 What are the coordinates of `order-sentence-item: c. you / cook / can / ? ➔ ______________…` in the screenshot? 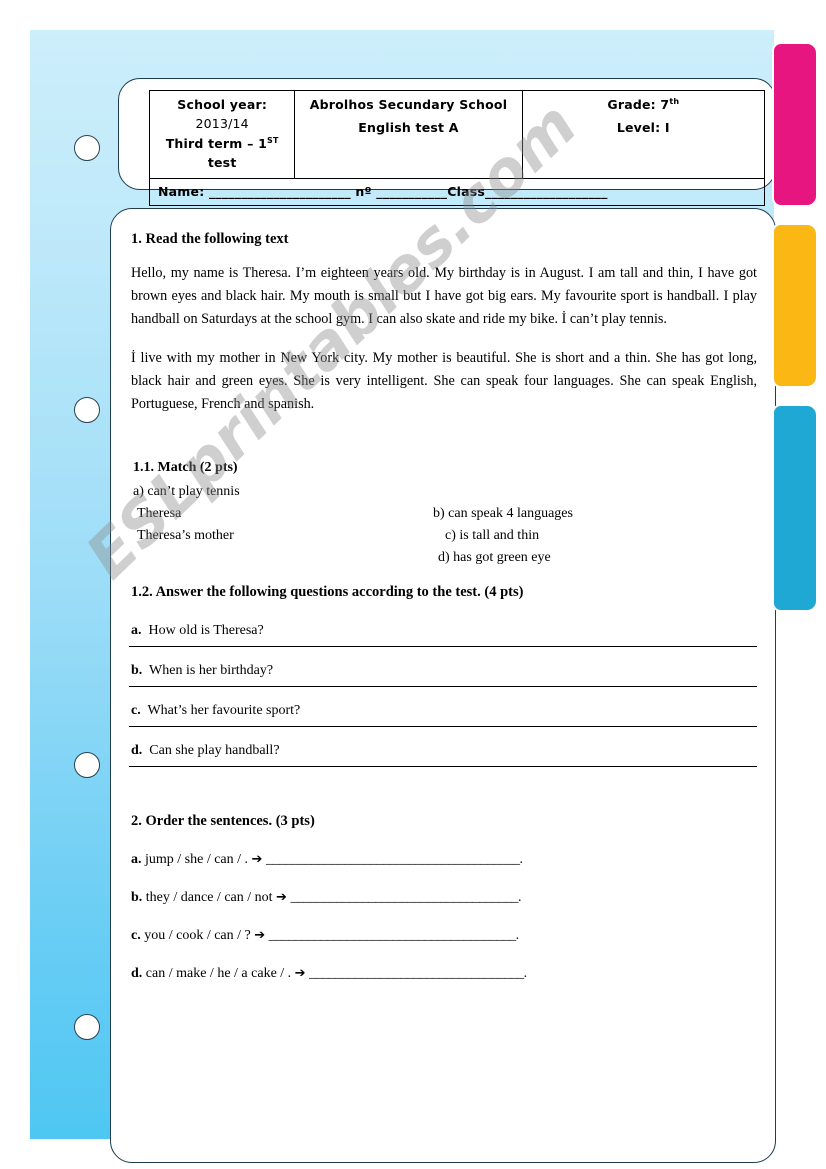 It's located at (446, 936).